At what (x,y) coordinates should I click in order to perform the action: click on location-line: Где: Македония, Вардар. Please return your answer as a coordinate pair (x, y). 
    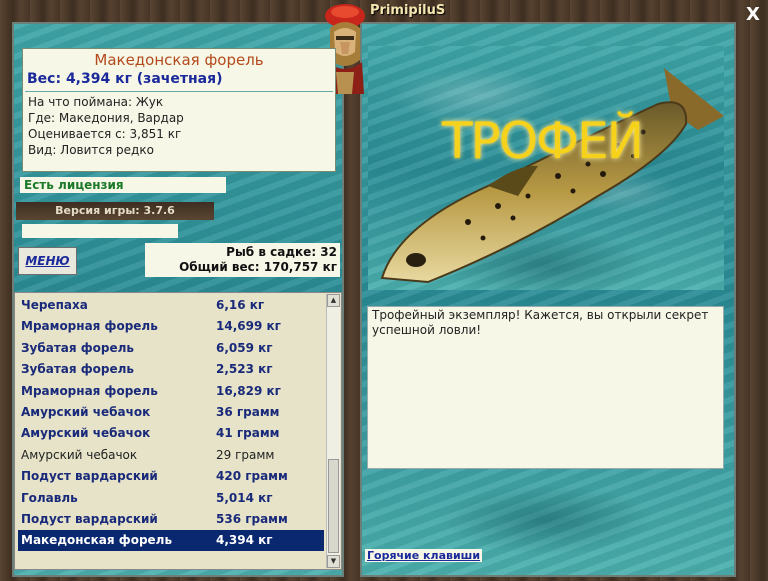
    Looking at the image, I should click on (106, 118).